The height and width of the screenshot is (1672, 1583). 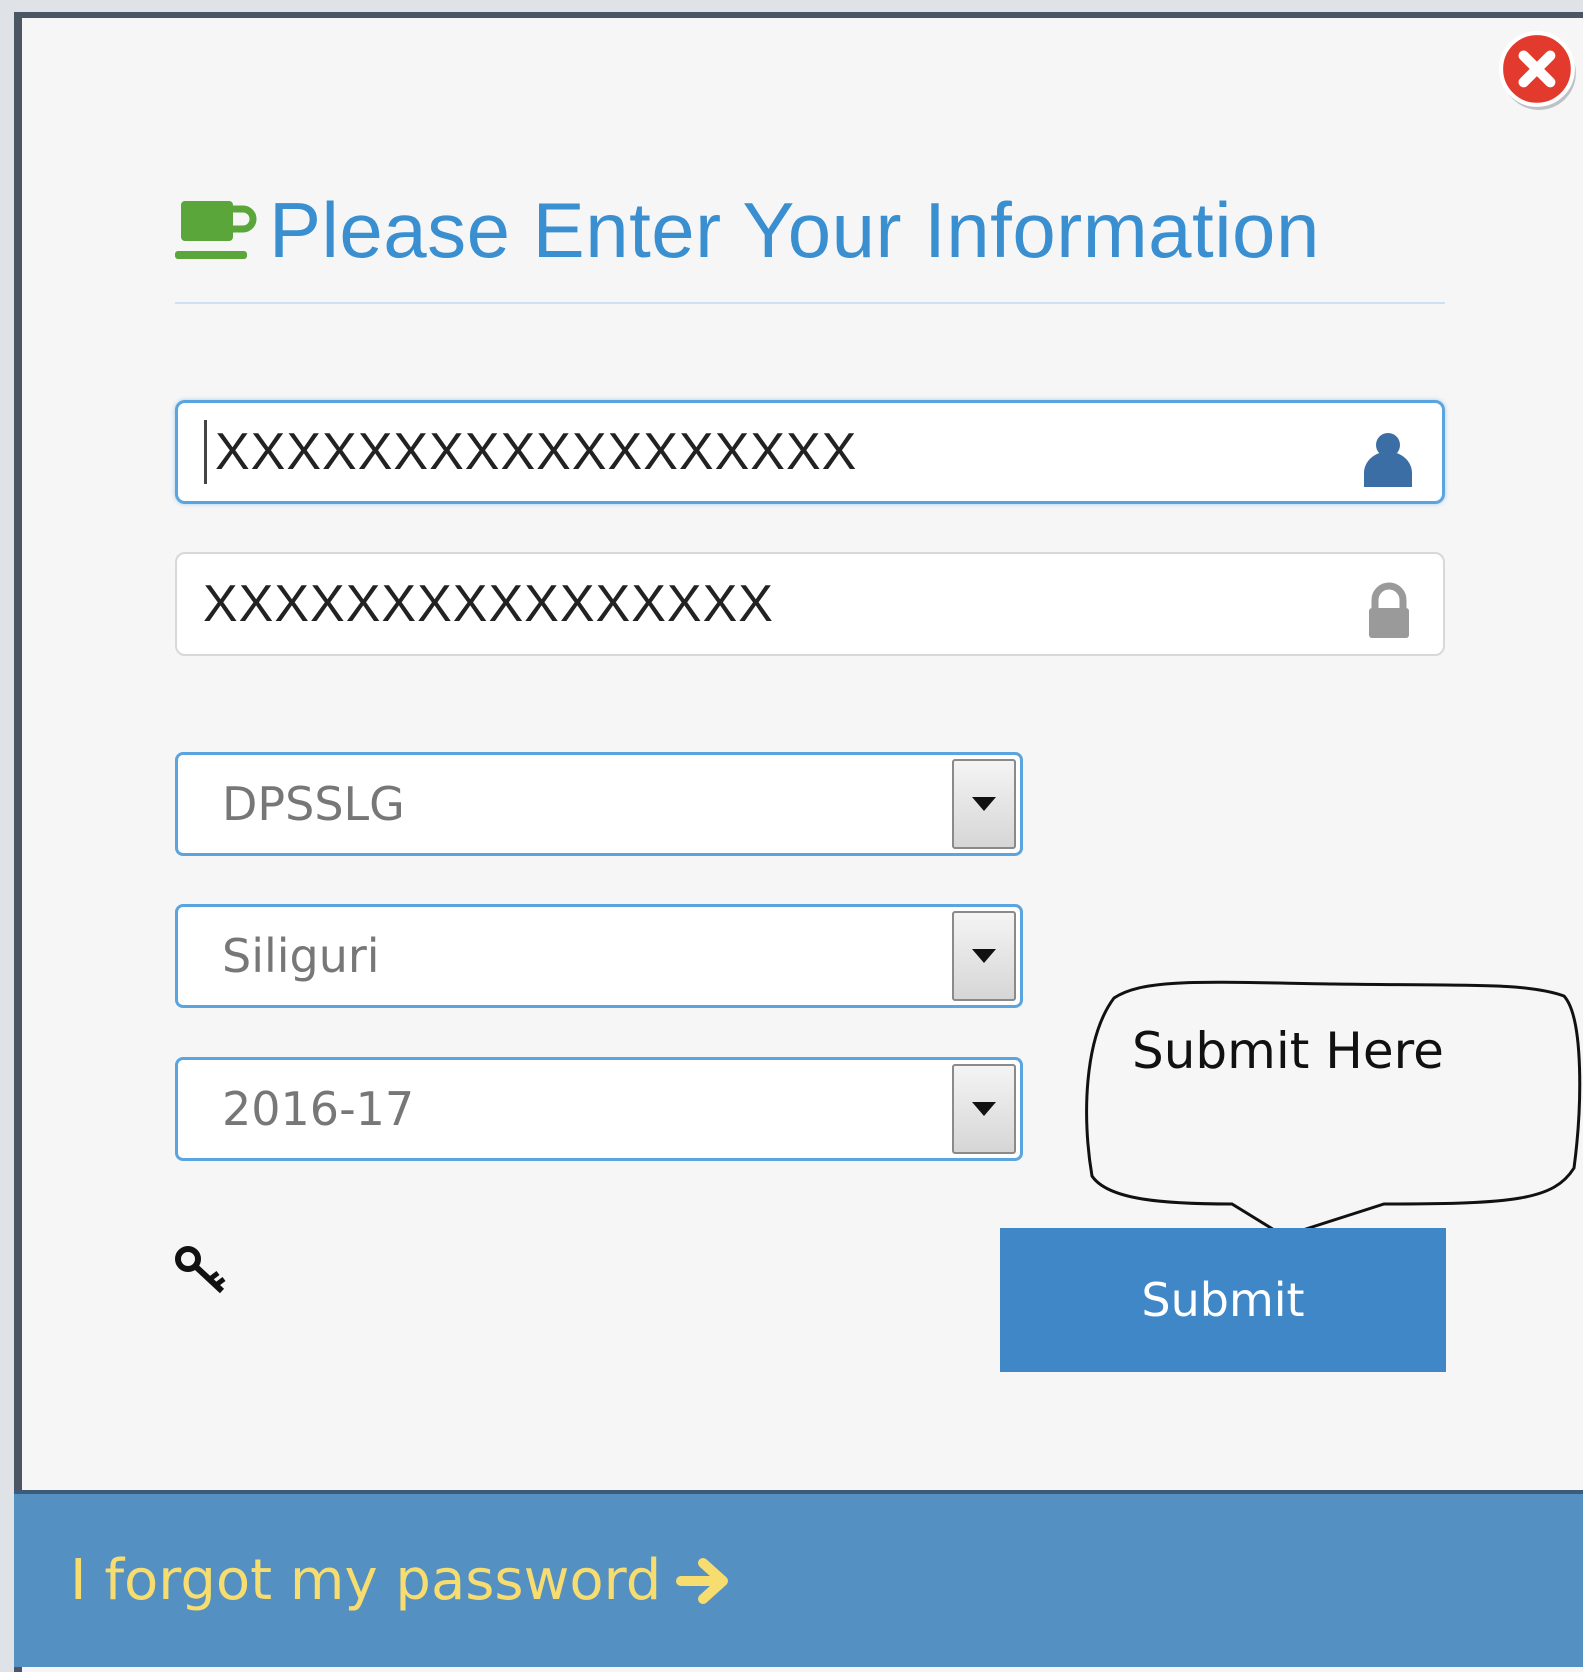 I want to click on password-field: XXXXXXXXXXXXXXXX, so click(x=810, y=604).